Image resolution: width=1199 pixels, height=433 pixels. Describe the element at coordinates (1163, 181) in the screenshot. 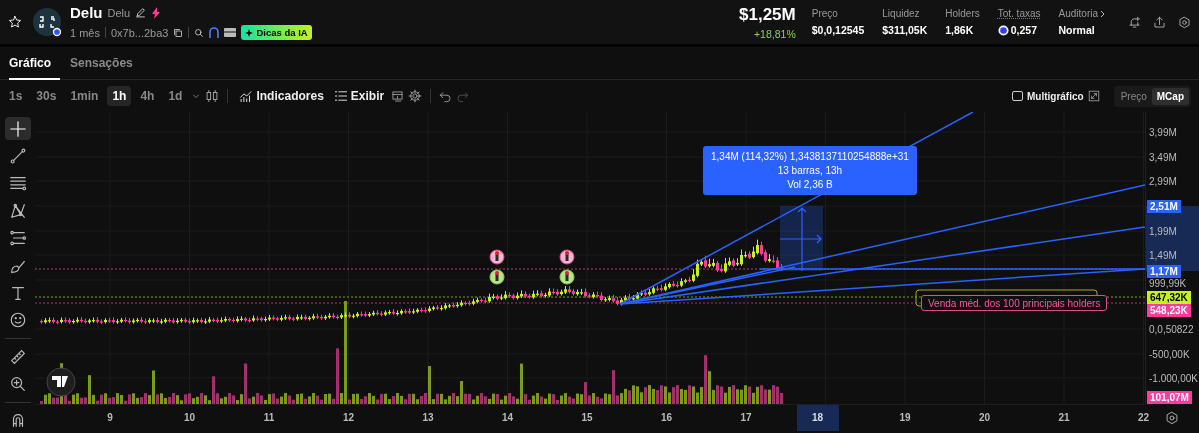

I see `price-tick-label: 2,99M` at that location.